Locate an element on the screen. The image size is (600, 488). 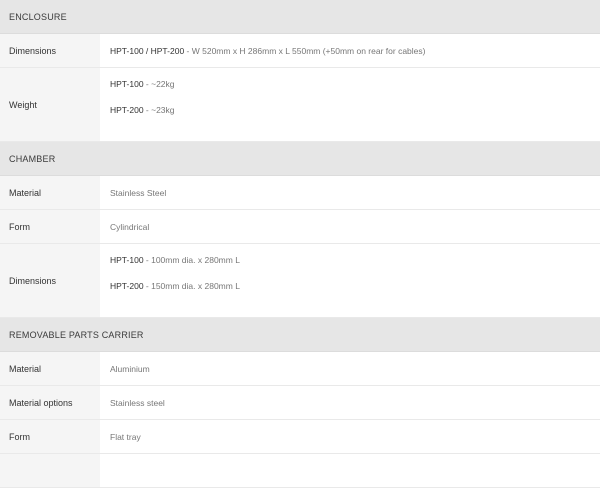
spec-value: Stainless steel is located at coordinates (350, 402).